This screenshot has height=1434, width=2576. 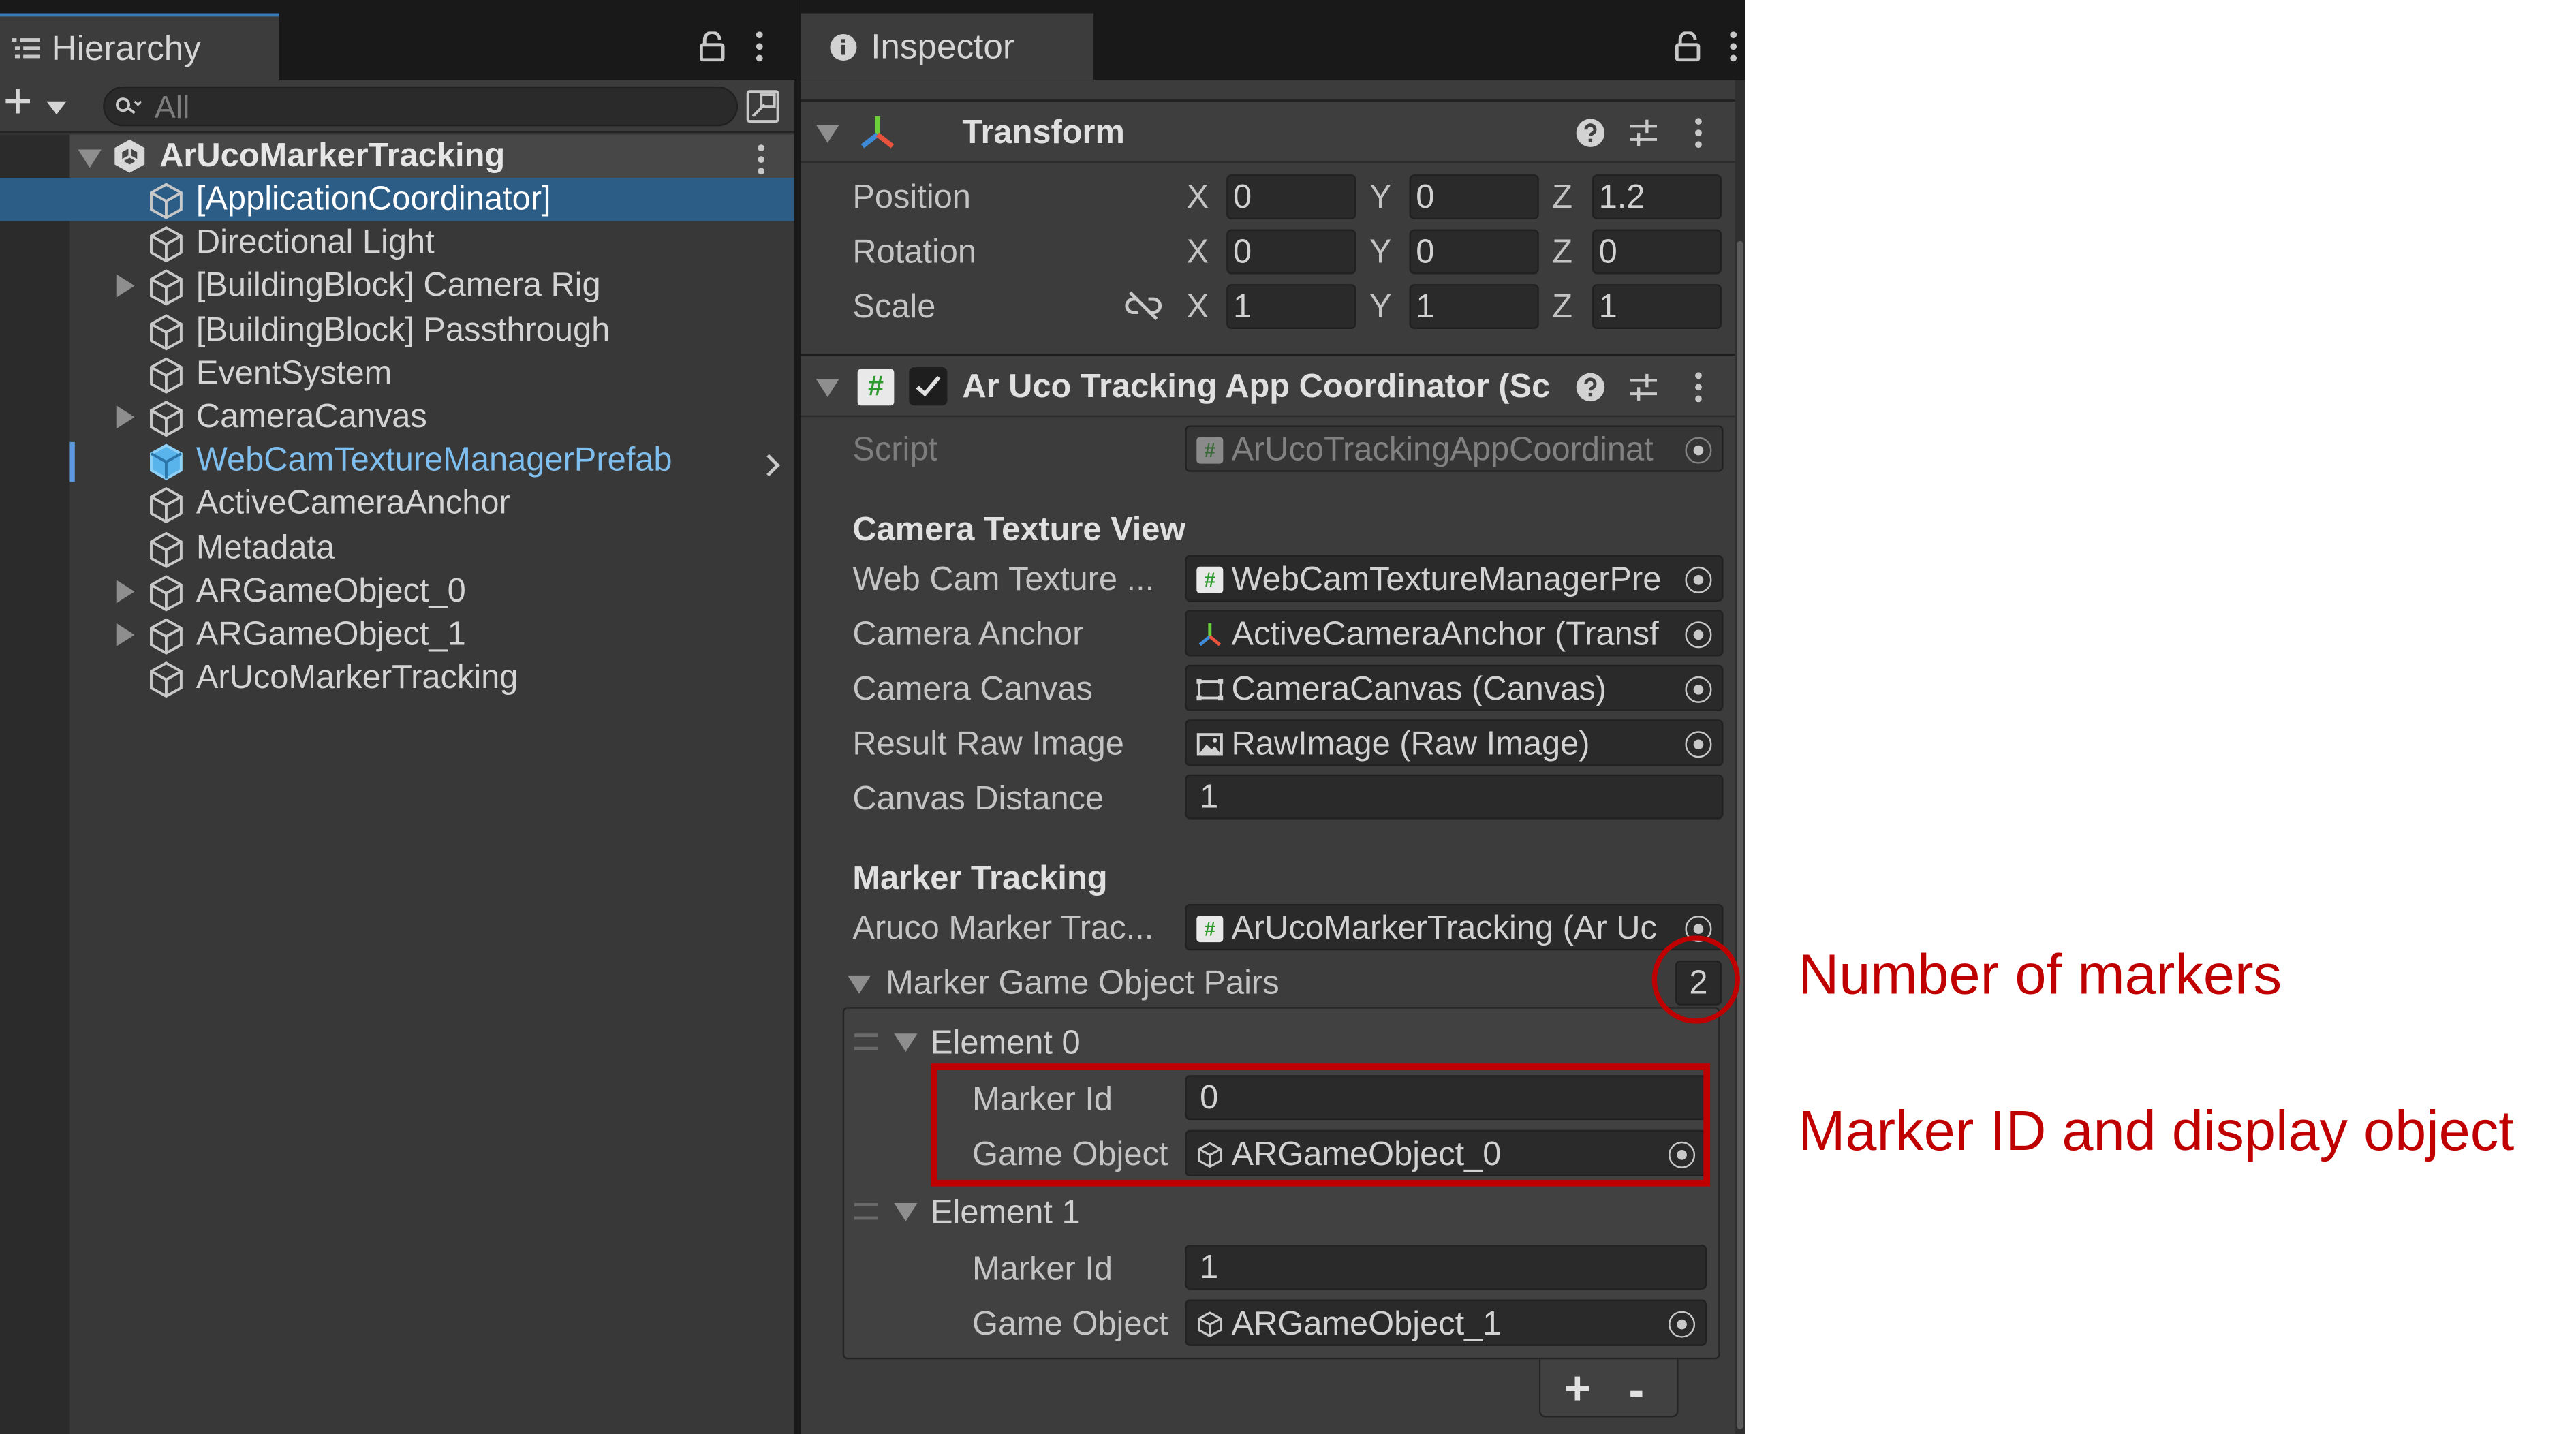 I want to click on hierarchy-tab: Hierarchy, so click(x=139, y=46).